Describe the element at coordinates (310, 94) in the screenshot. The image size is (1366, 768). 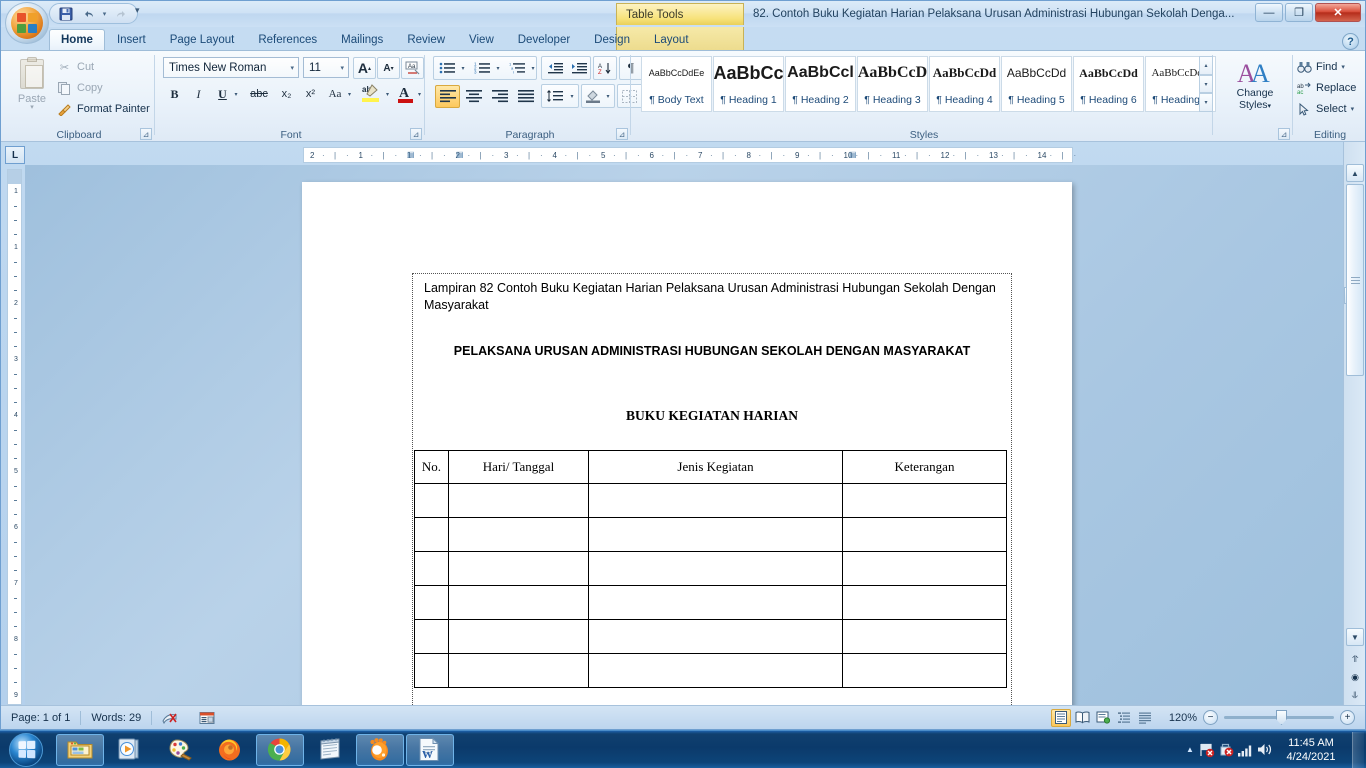
I see `superscript-button: x²` at that location.